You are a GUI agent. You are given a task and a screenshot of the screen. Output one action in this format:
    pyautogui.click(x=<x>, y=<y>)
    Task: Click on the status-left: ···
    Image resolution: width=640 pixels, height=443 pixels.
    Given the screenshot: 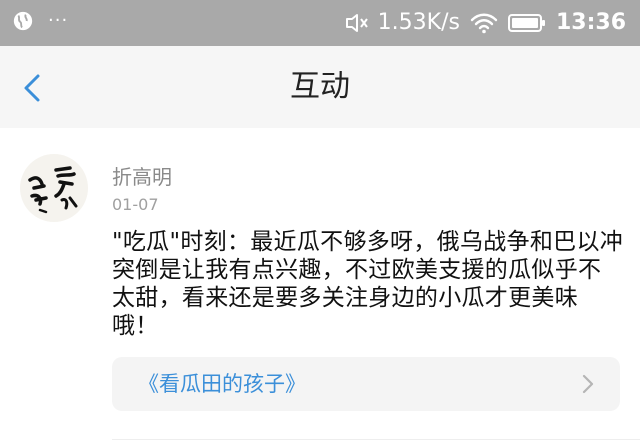 What is the action you would take?
    pyautogui.click(x=40, y=21)
    